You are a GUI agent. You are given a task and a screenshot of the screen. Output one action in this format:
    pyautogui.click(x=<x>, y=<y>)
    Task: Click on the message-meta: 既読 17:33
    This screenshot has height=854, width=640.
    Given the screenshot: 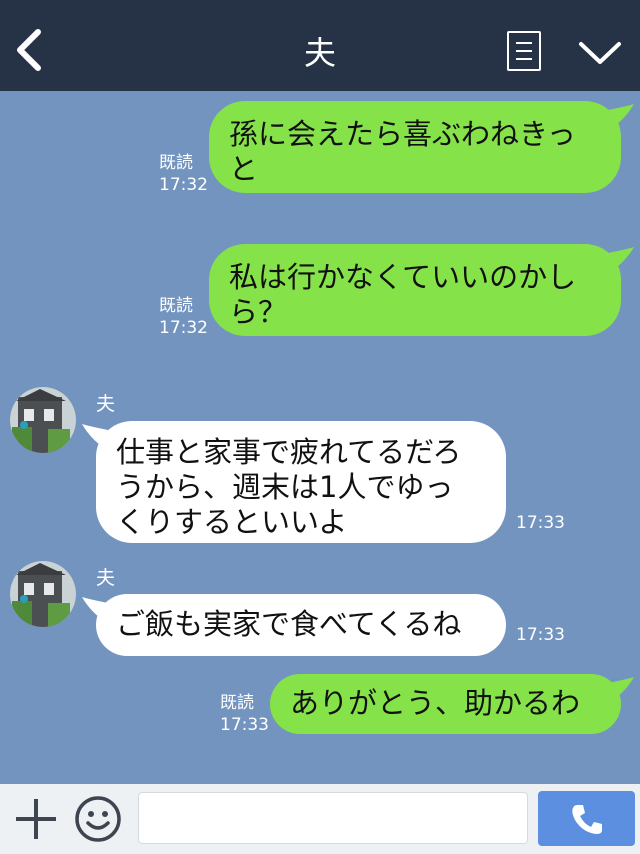 What is the action you would take?
    pyautogui.click(x=244, y=714)
    